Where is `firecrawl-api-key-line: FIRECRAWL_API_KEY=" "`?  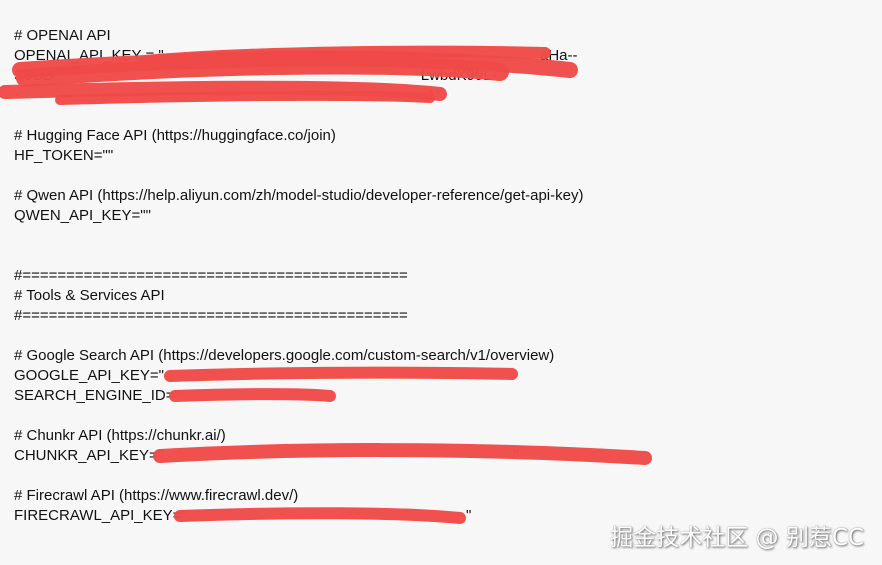
firecrawl-api-key-line: FIRECRAWL_API_KEY=" " is located at coordinates (243, 515).